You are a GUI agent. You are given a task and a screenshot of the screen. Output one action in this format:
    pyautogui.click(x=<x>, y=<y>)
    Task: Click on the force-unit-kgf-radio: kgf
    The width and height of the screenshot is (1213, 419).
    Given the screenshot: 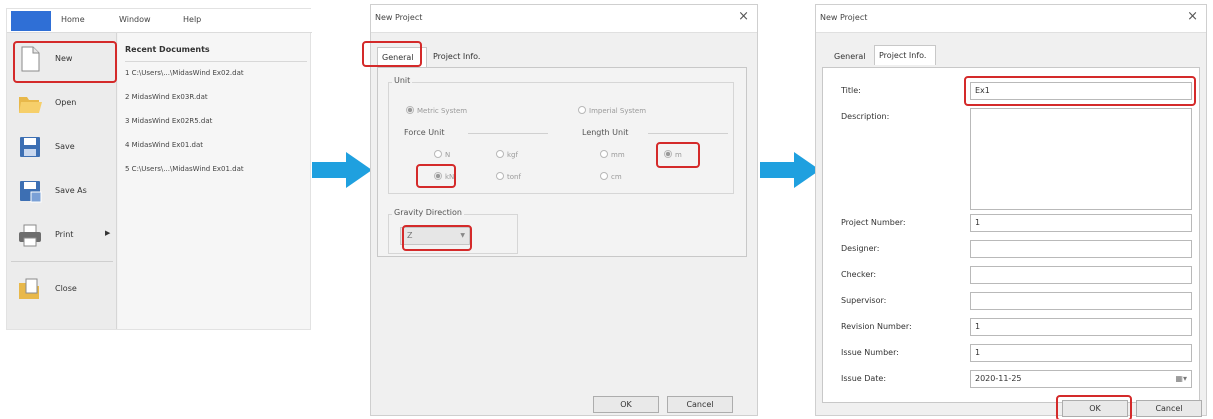 What is the action you would take?
    pyautogui.click(x=507, y=154)
    